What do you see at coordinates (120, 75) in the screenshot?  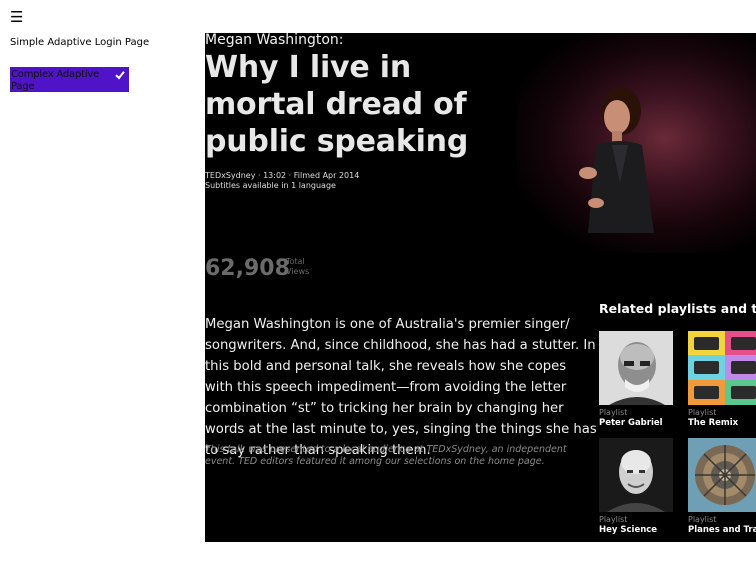 I see `checkmark-icon` at bounding box center [120, 75].